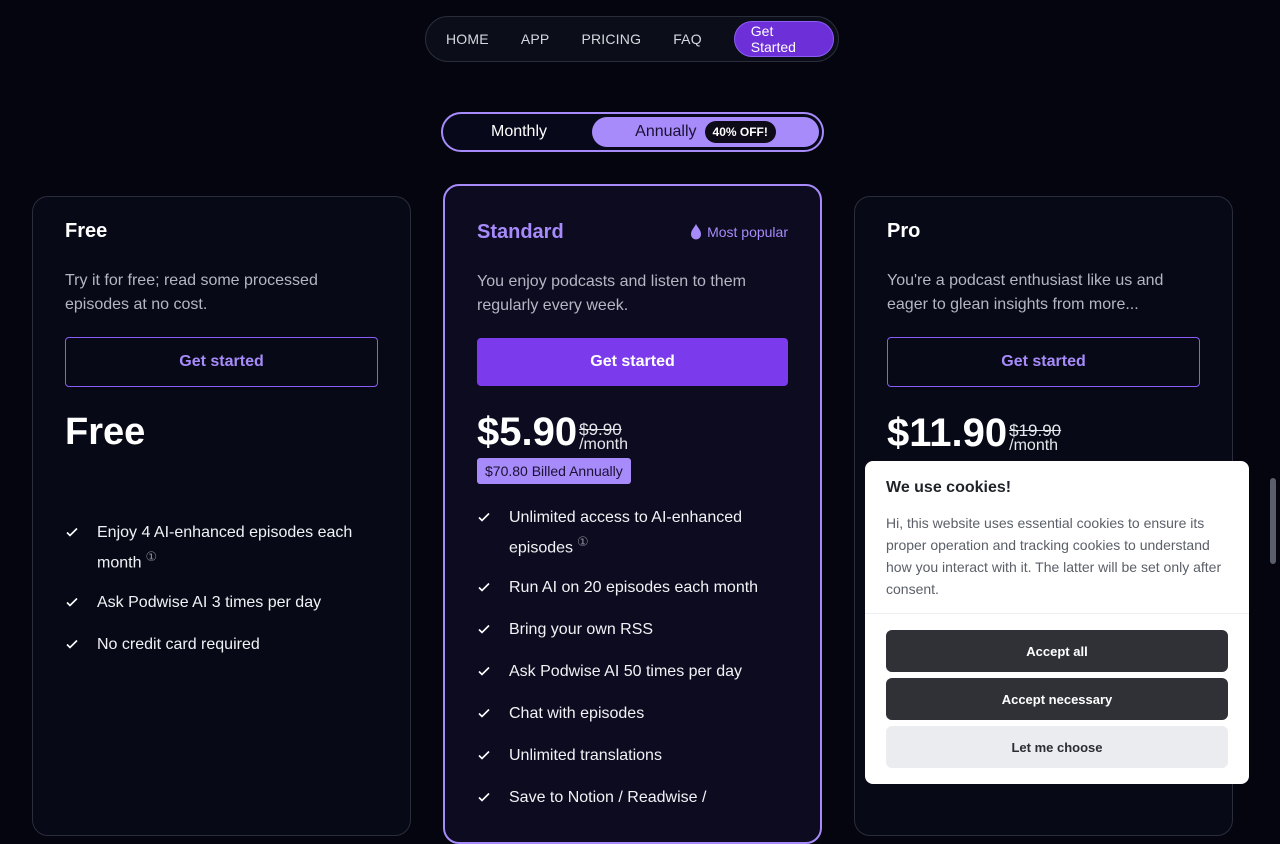  What do you see at coordinates (626, 533) in the screenshot?
I see `feature-text: Unlimited access to AI-enhanced episodes` at bounding box center [626, 533].